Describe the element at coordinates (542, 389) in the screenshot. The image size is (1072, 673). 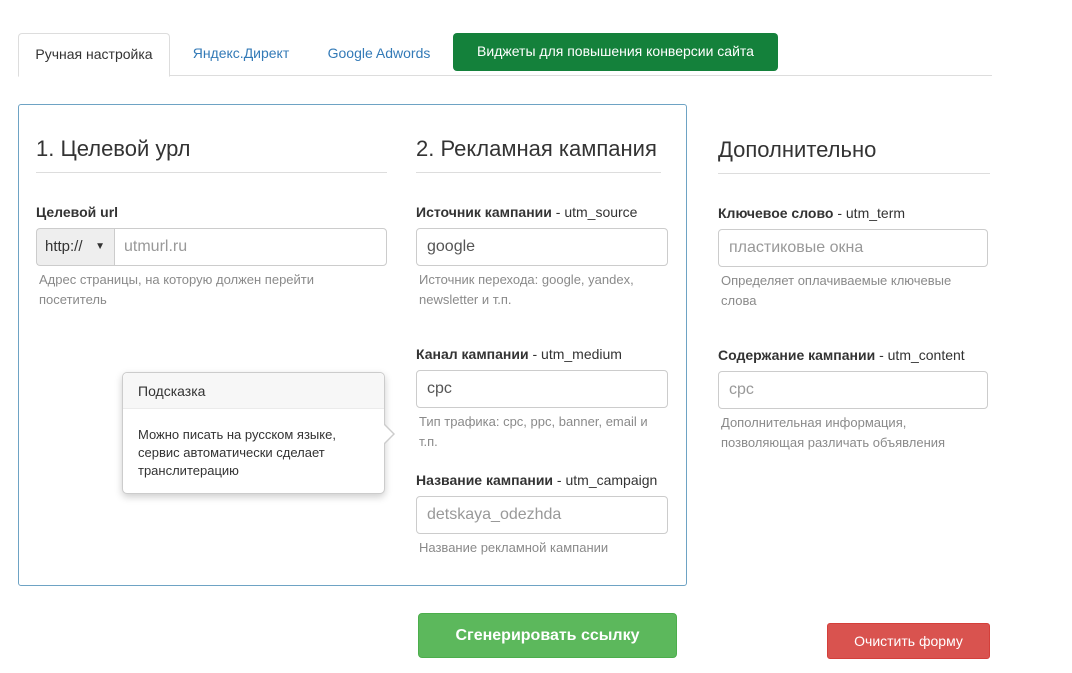
I see `utm-medium-input: cpc` at that location.